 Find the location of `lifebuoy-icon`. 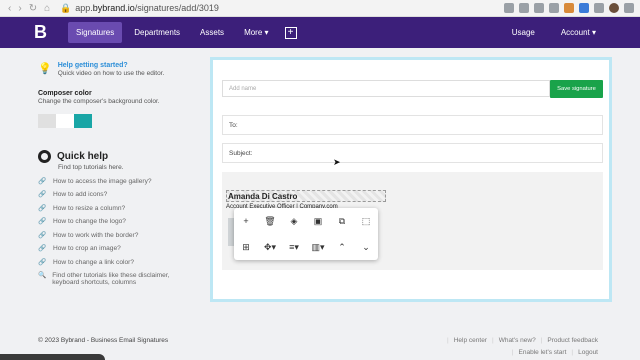

lifebuoy-icon is located at coordinates (44, 156).